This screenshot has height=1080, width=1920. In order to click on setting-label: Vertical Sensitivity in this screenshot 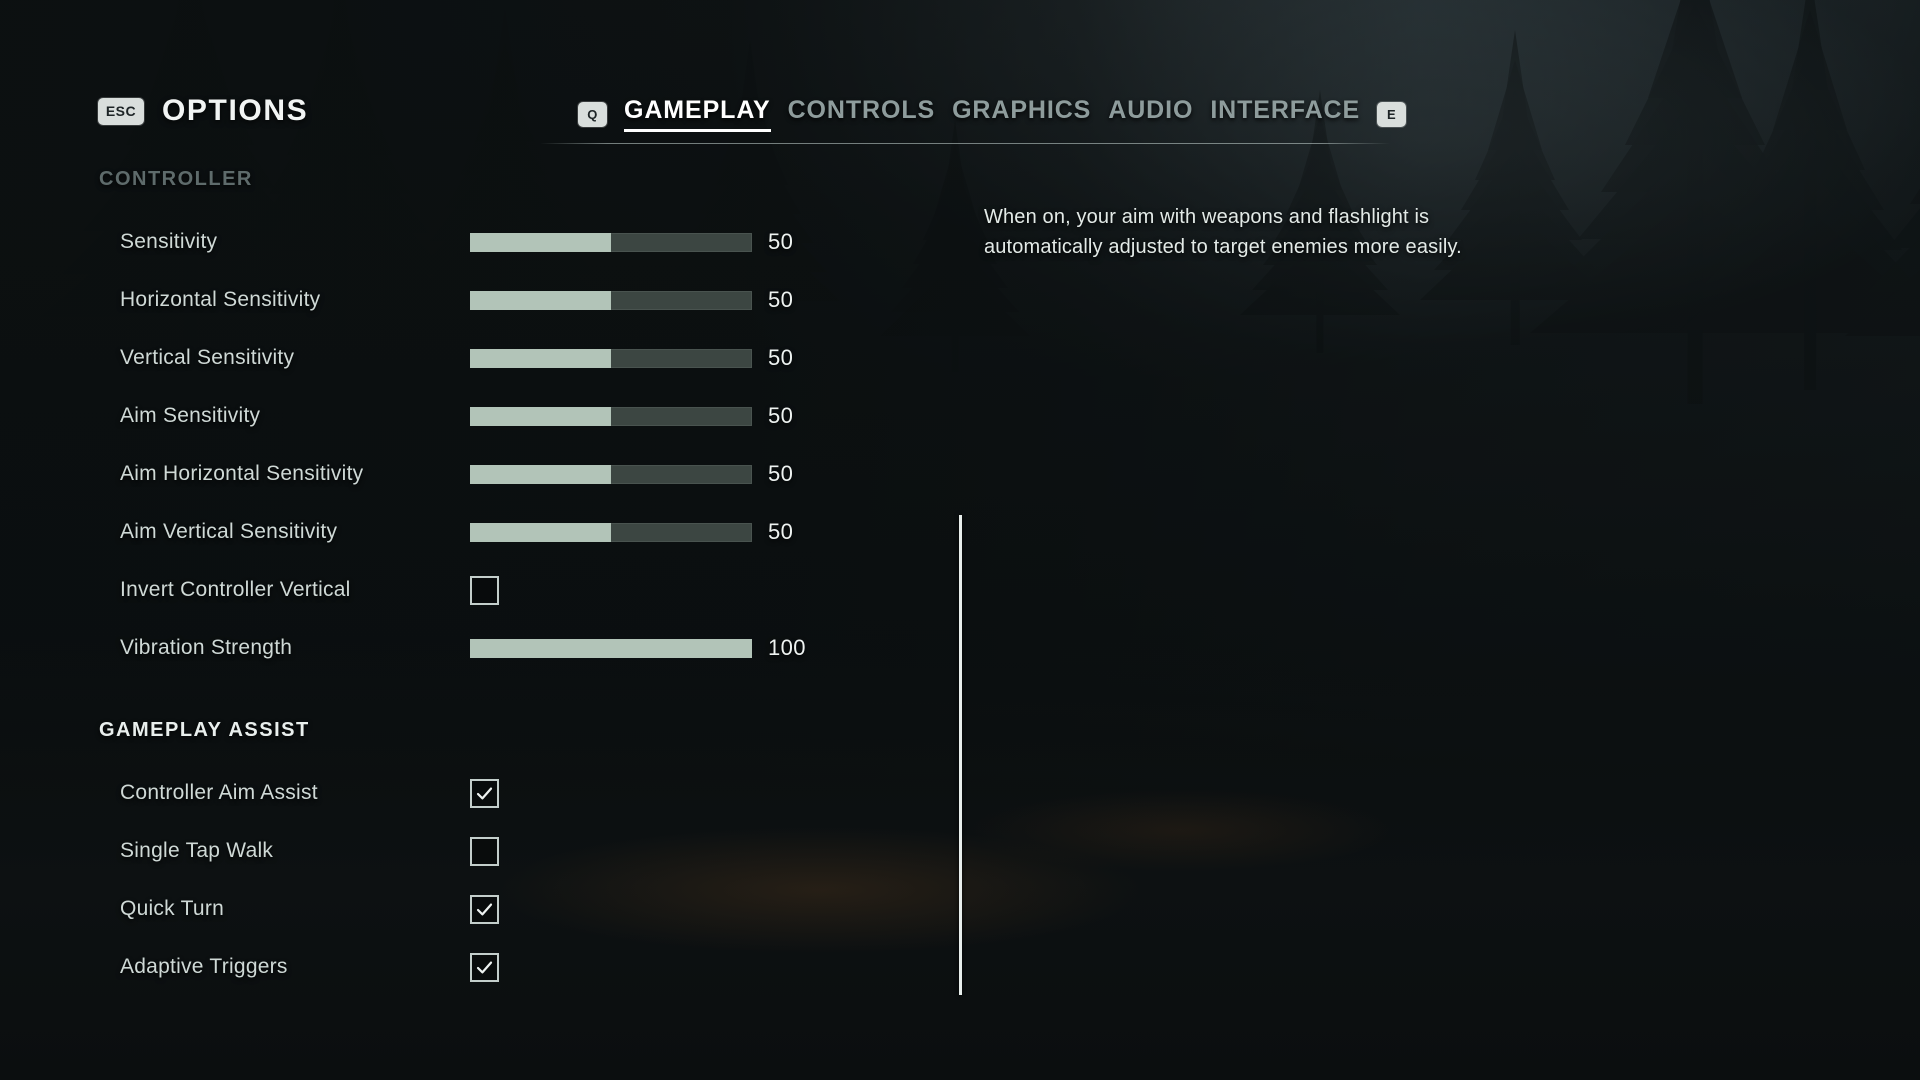, I will do `click(207, 357)`.